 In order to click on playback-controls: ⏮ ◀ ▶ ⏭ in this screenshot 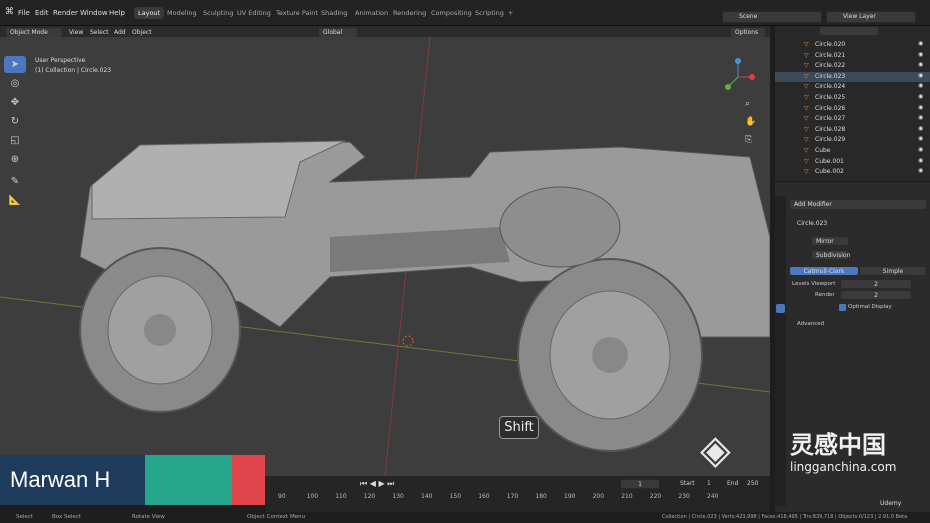, I will do `click(377, 484)`.